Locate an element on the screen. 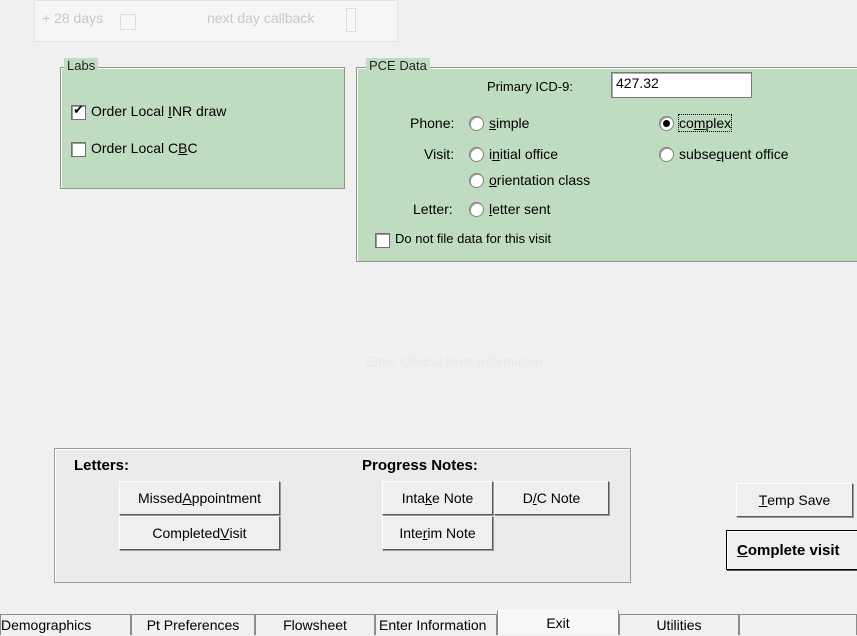 The image size is (857, 636). tab-exit: Exit is located at coordinates (558, 622).